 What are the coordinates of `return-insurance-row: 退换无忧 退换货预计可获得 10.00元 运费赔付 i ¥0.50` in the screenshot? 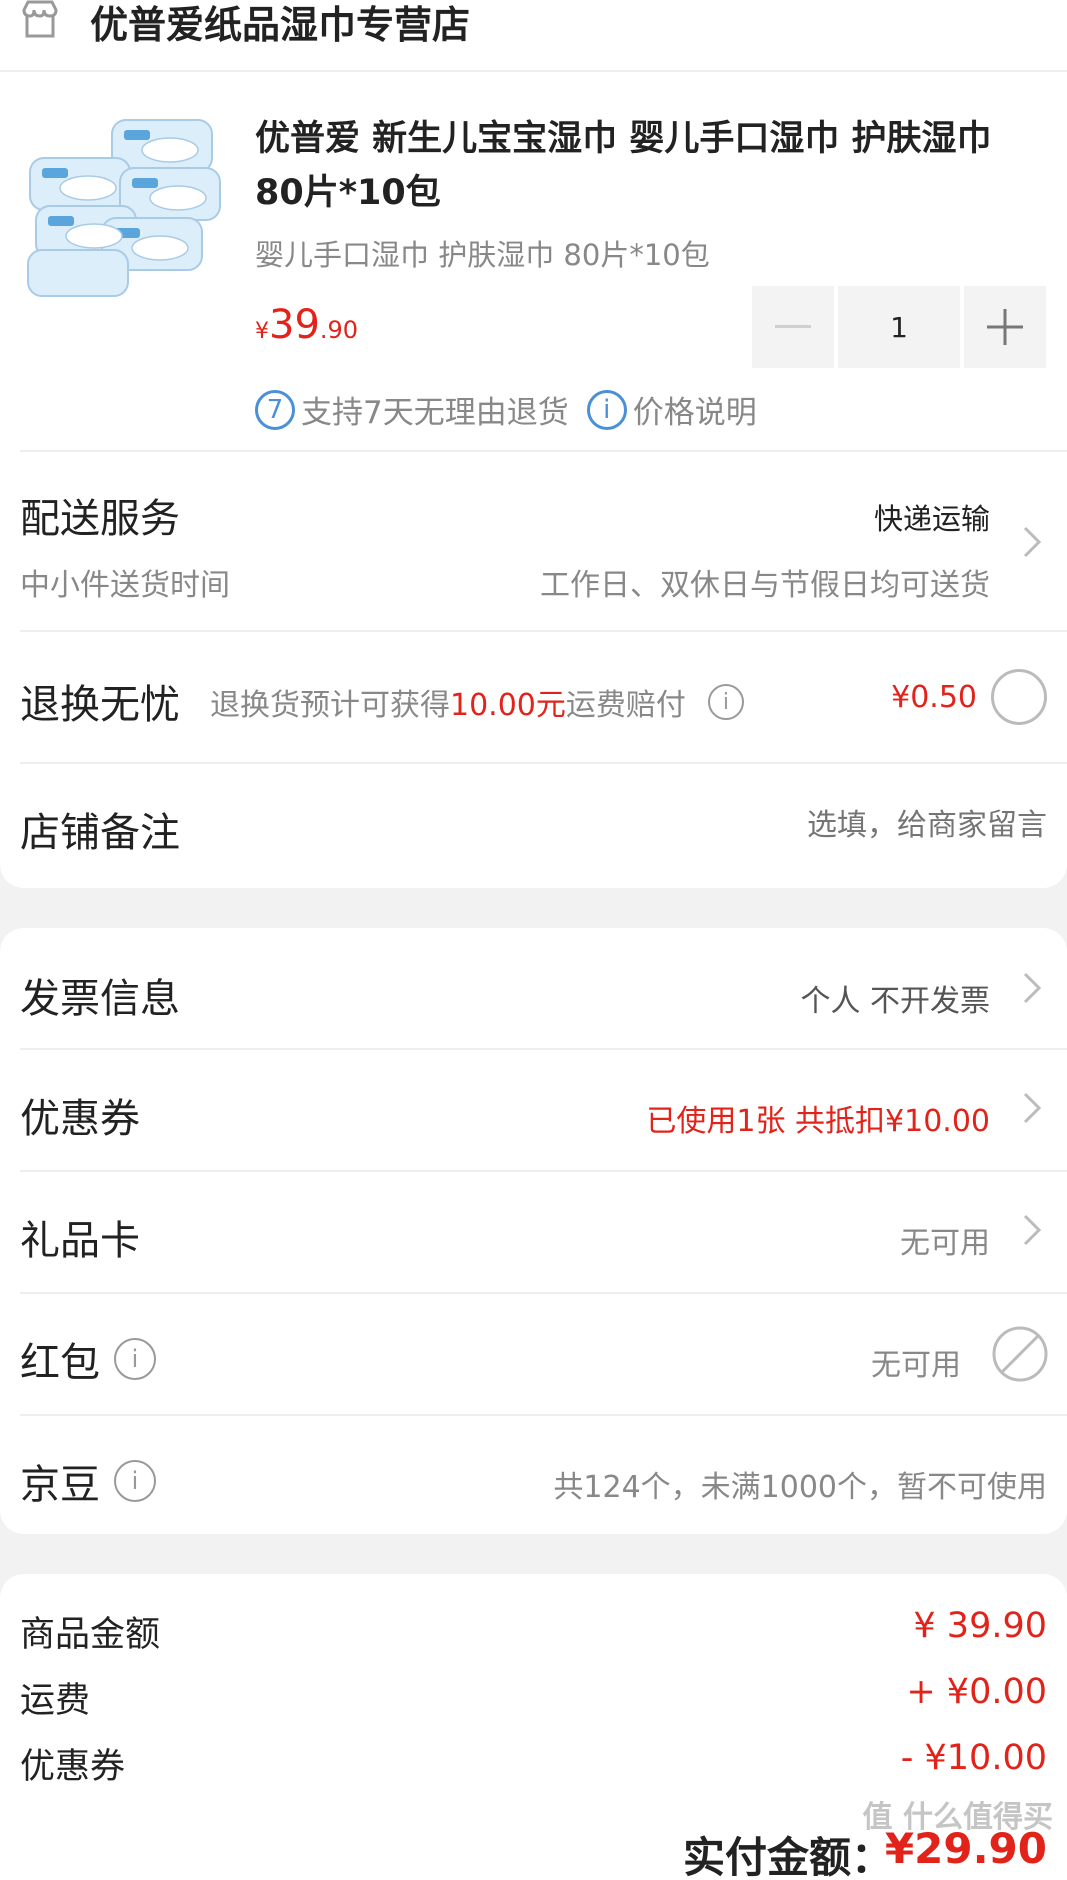 It's located at (533, 697).